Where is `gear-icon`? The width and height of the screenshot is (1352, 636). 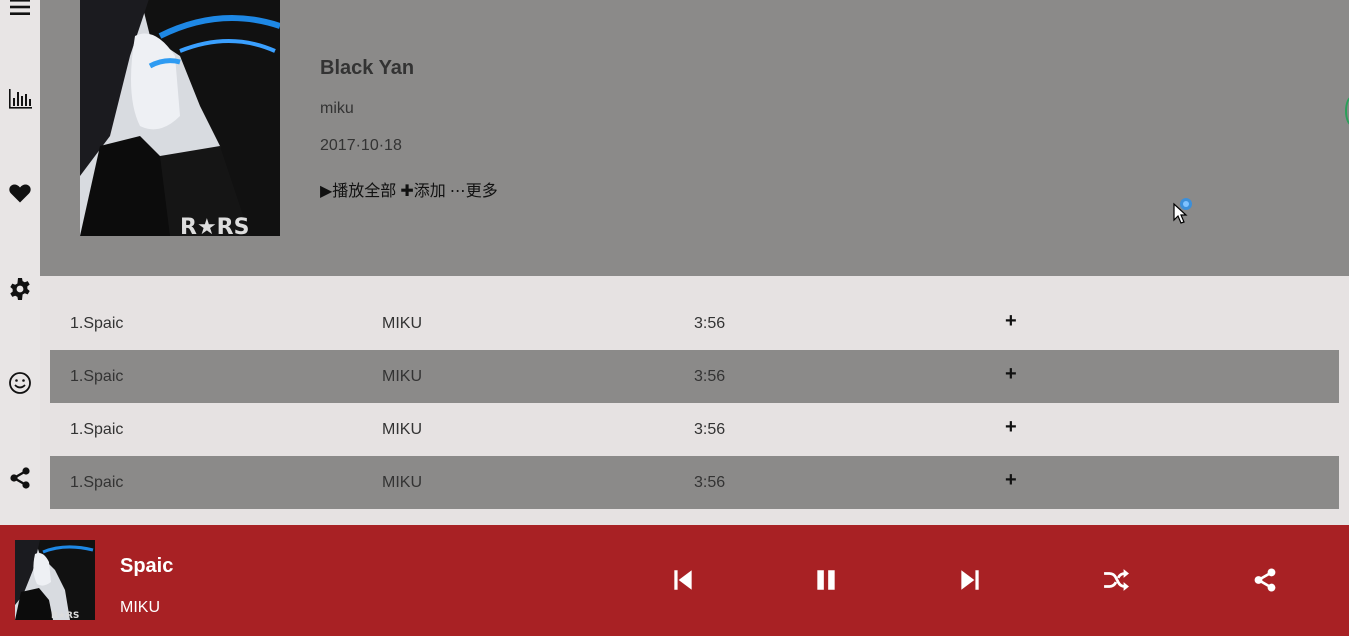 gear-icon is located at coordinates (20, 289).